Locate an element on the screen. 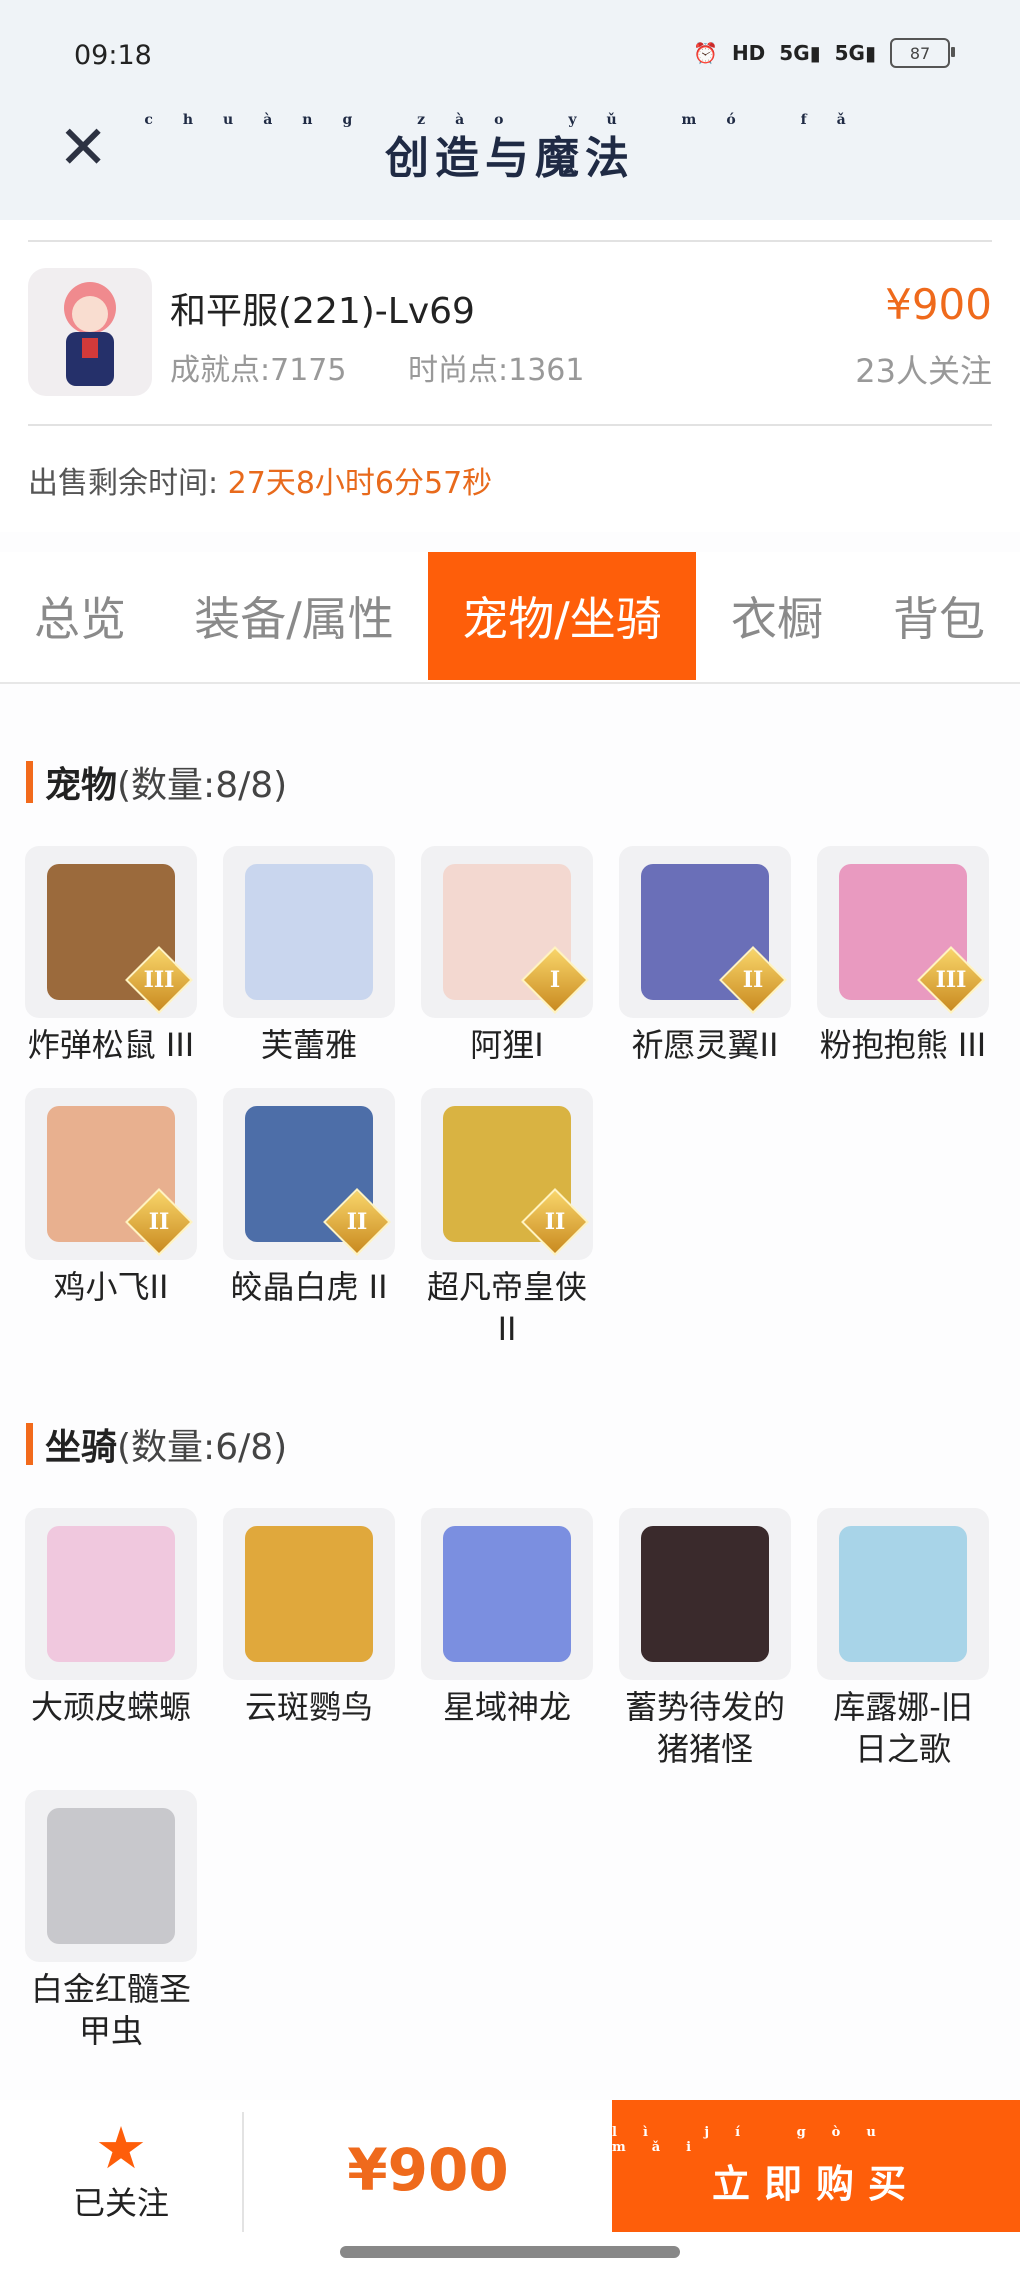  mount-item: 云斑鹦鸟 is located at coordinates (309, 1618).